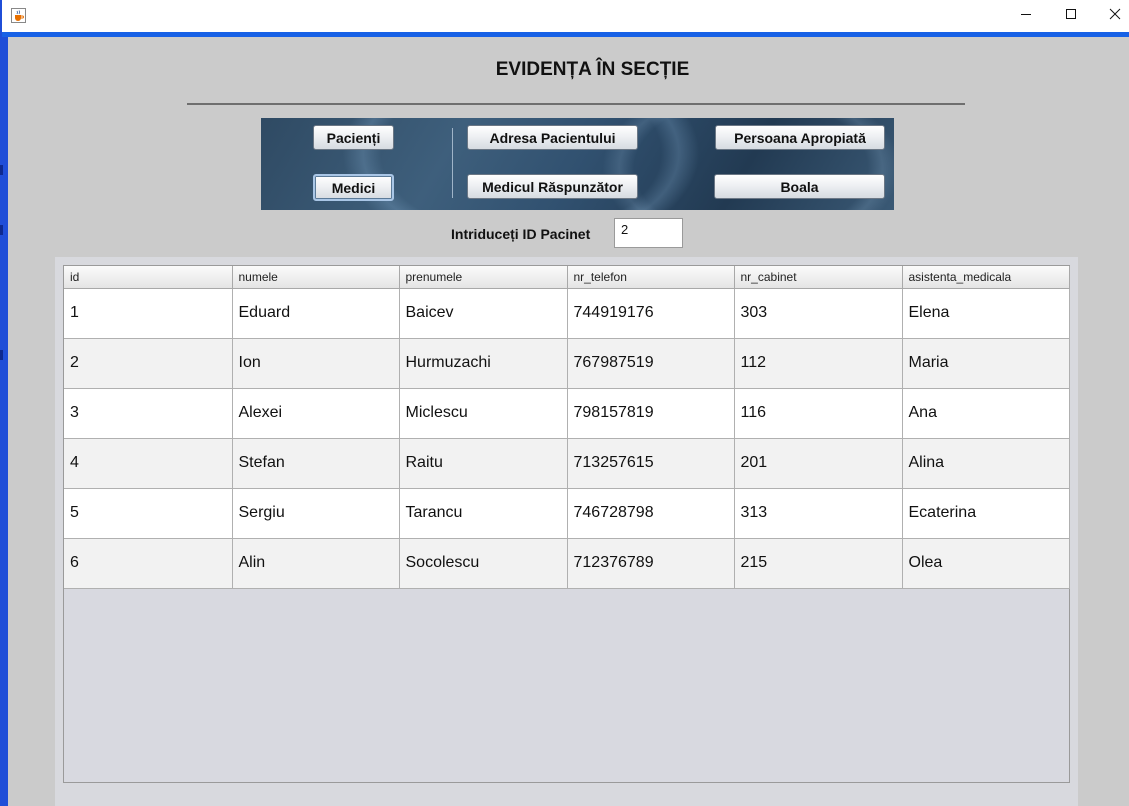 Image resolution: width=1129 pixels, height=806 pixels. Describe the element at coordinates (651, 413) in the screenshot. I see `table-cell: 798157819` at that location.